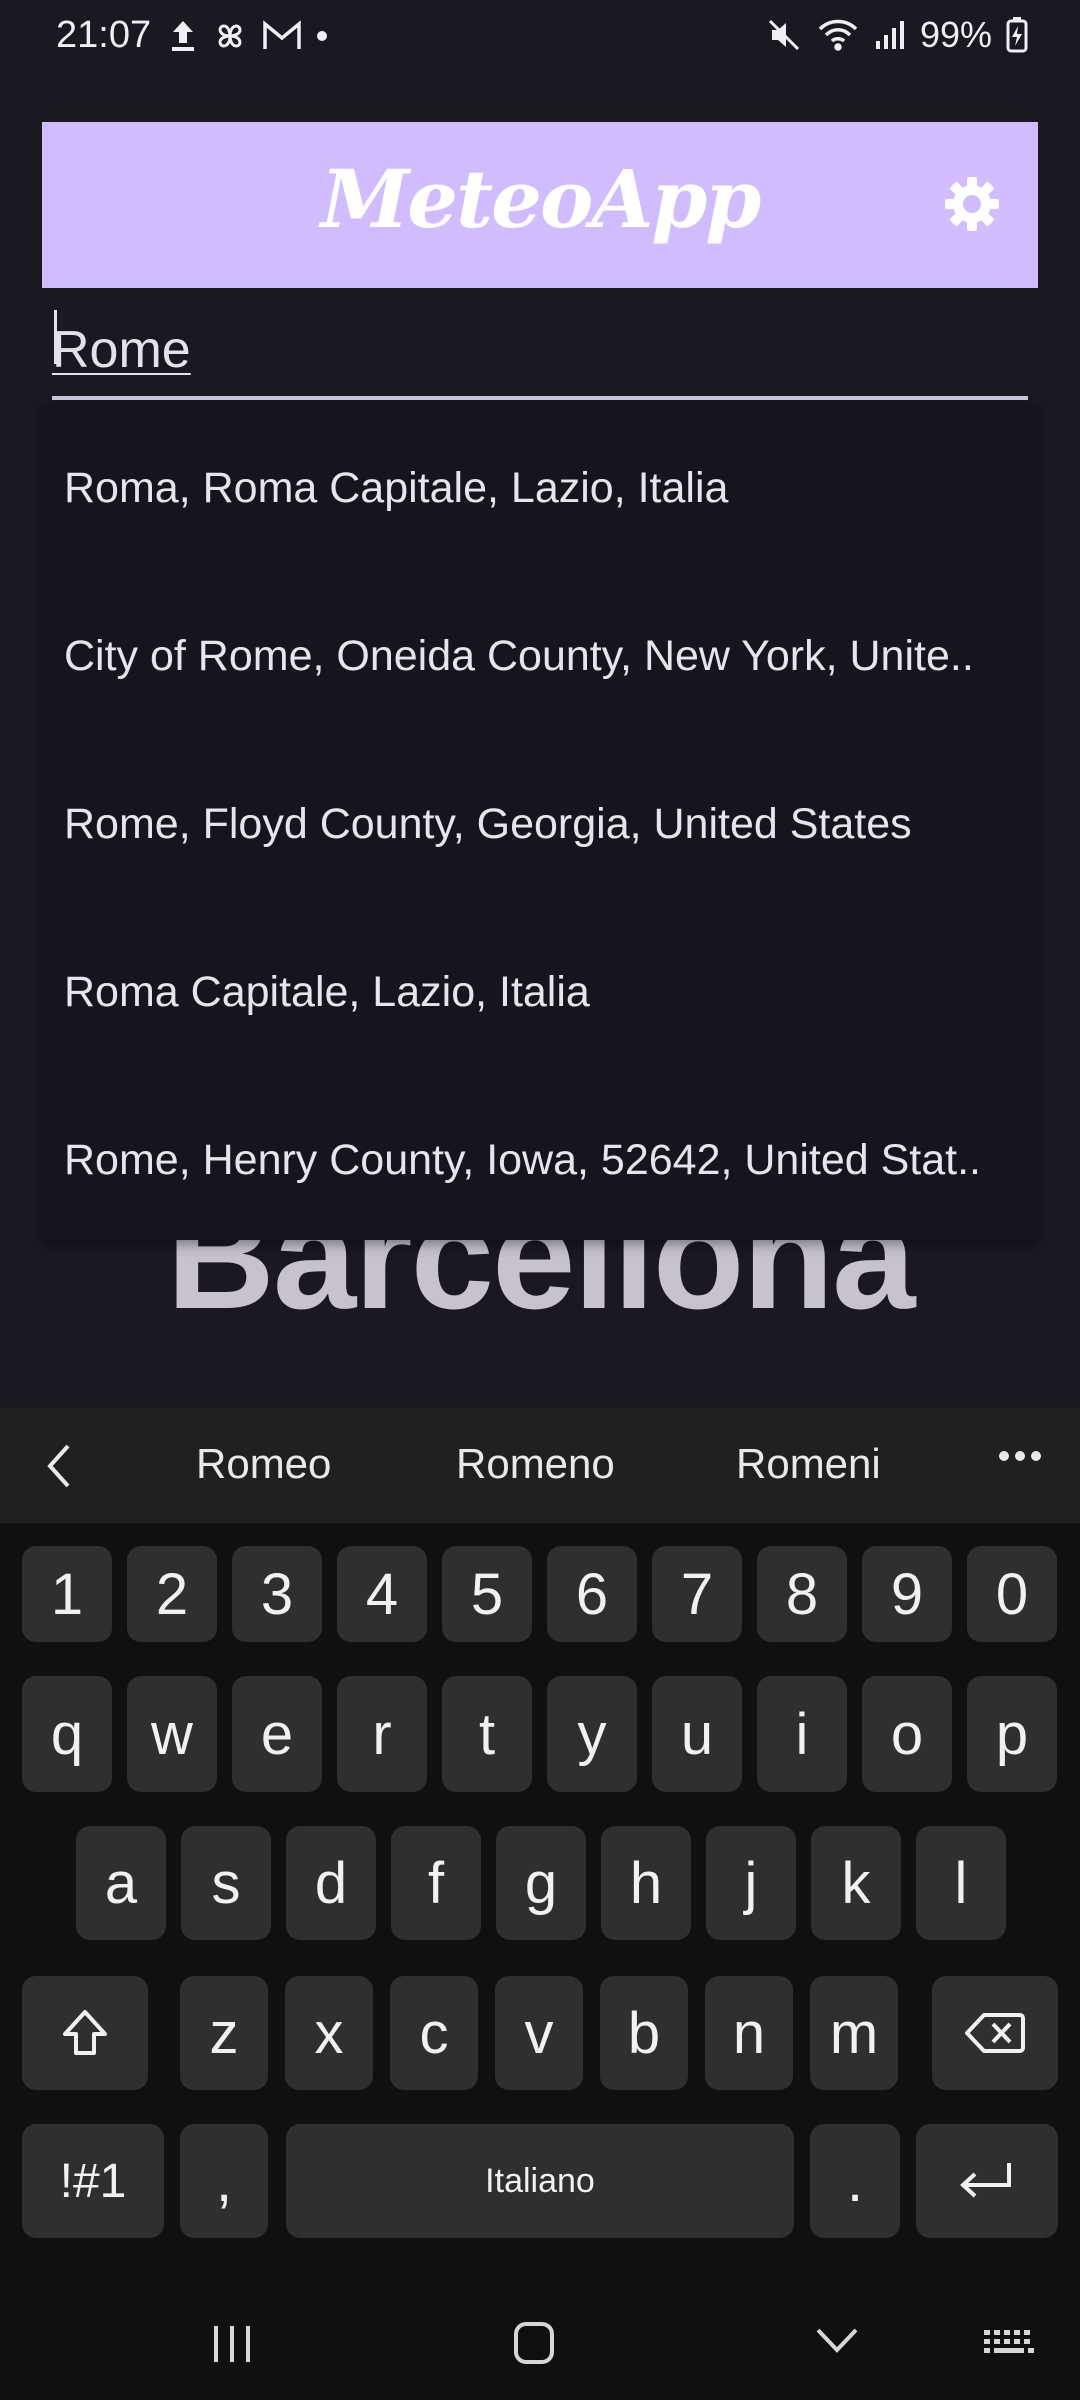  I want to click on app-bar: MeteoApp, so click(540, 205).